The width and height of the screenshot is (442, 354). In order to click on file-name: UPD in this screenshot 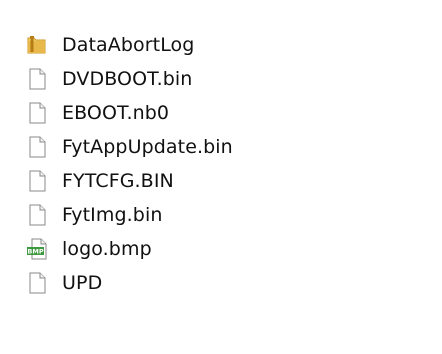, I will do `click(82, 283)`.